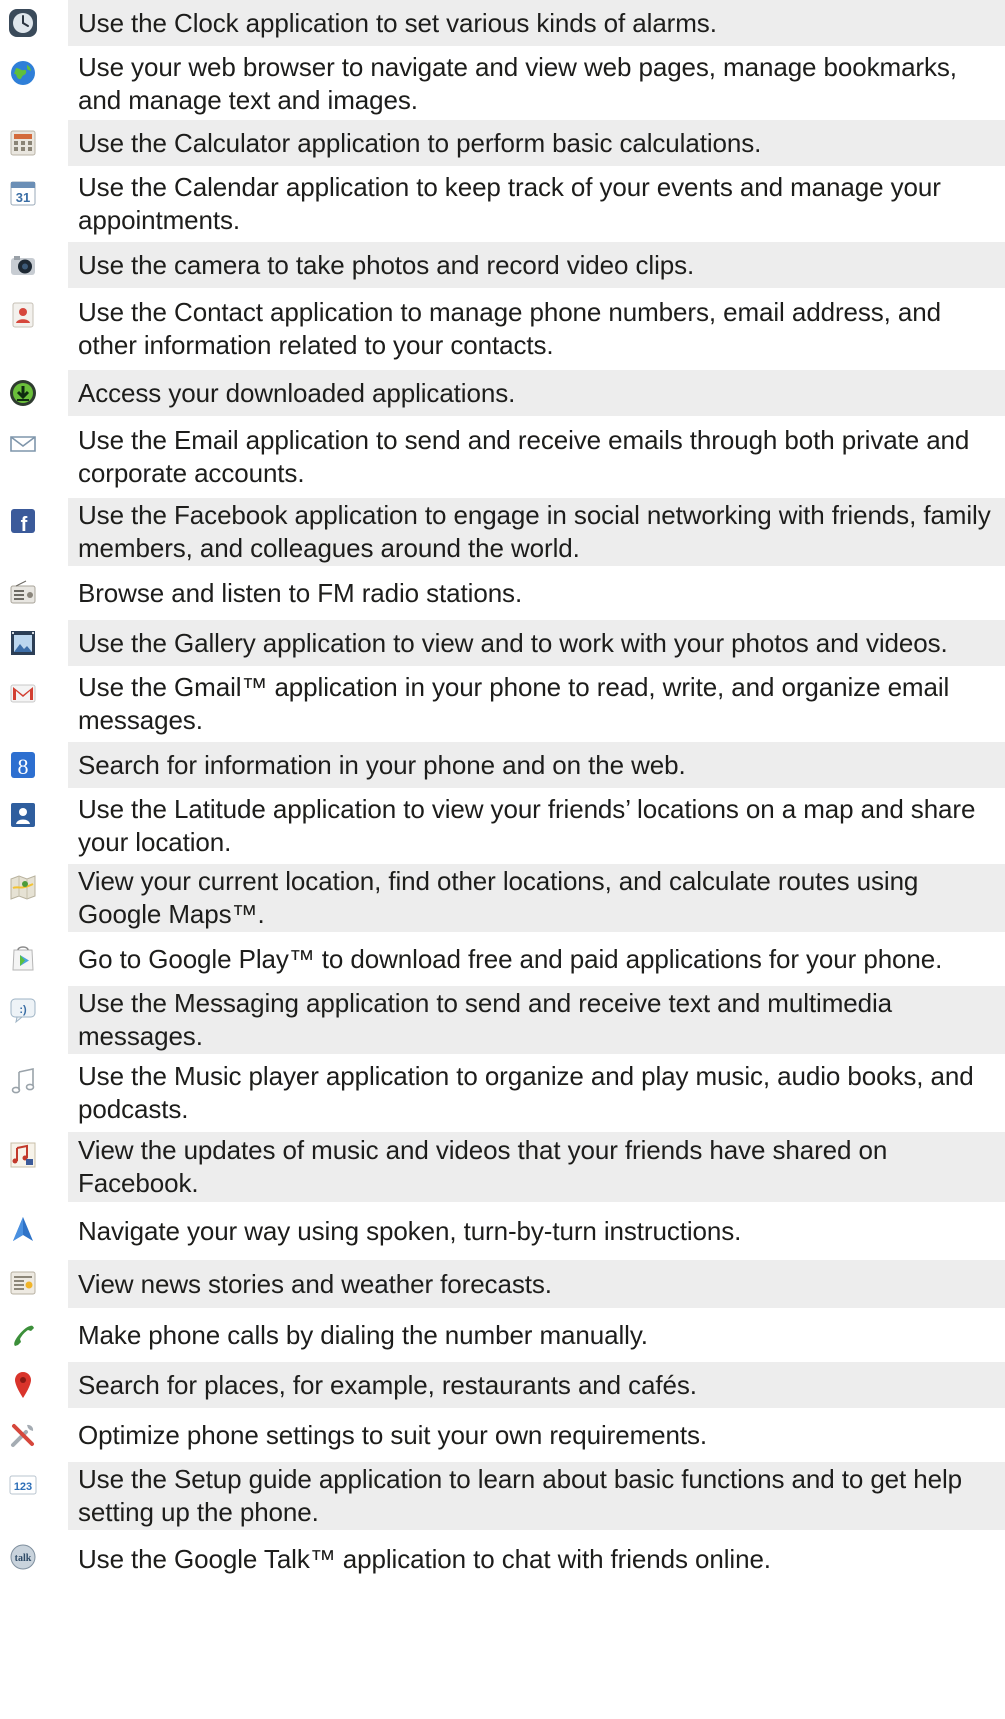  I want to click on app-list-row: Browse and listen to FM radio stations., so click(502, 593).